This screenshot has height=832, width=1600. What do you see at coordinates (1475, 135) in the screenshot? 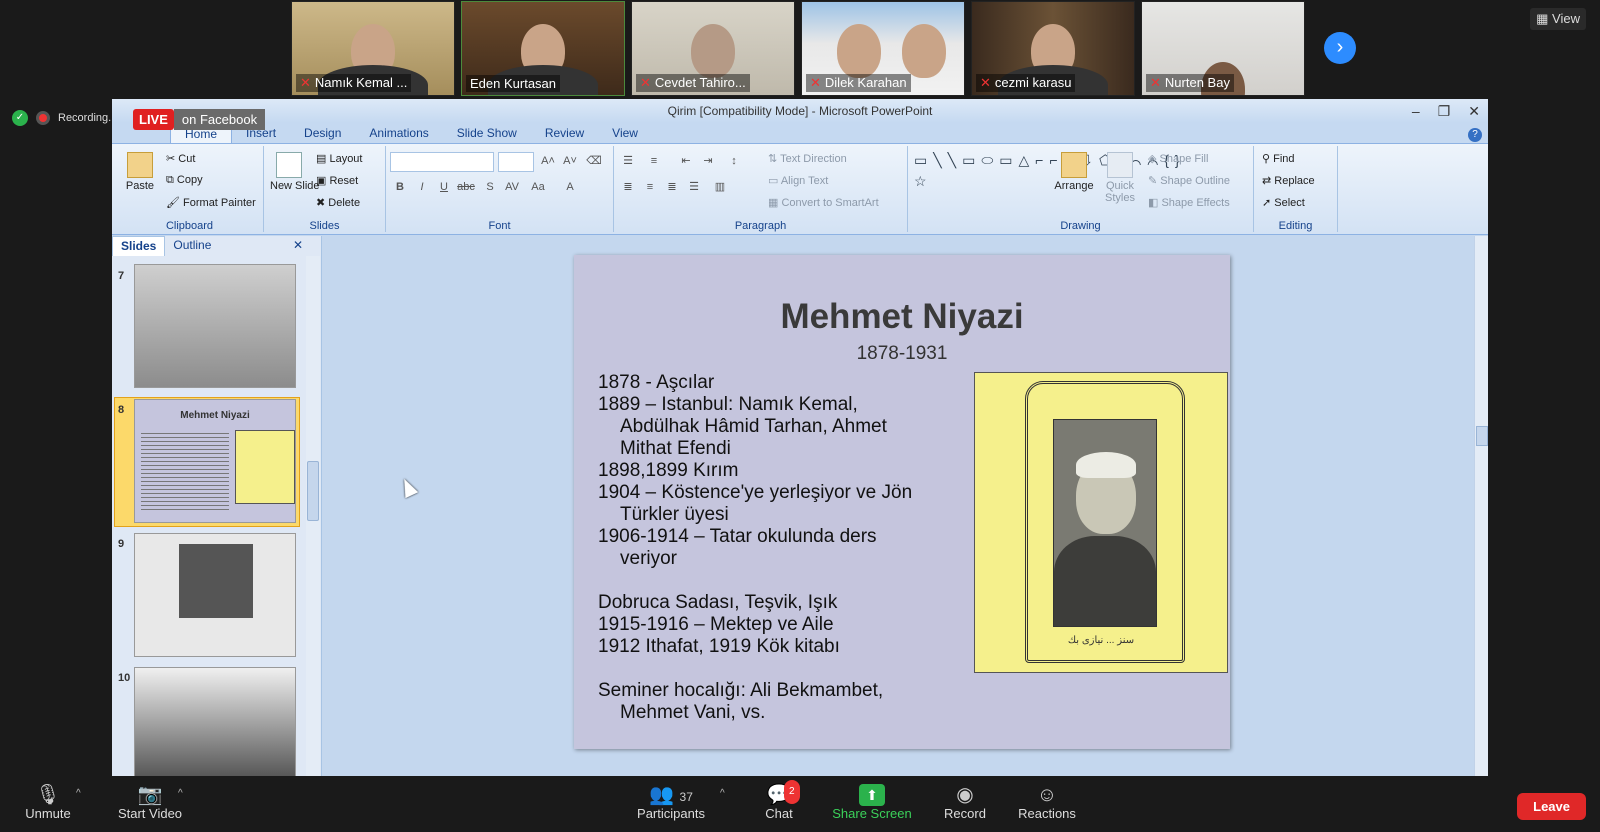
I see `help-icon: ?` at bounding box center [1475, 135].